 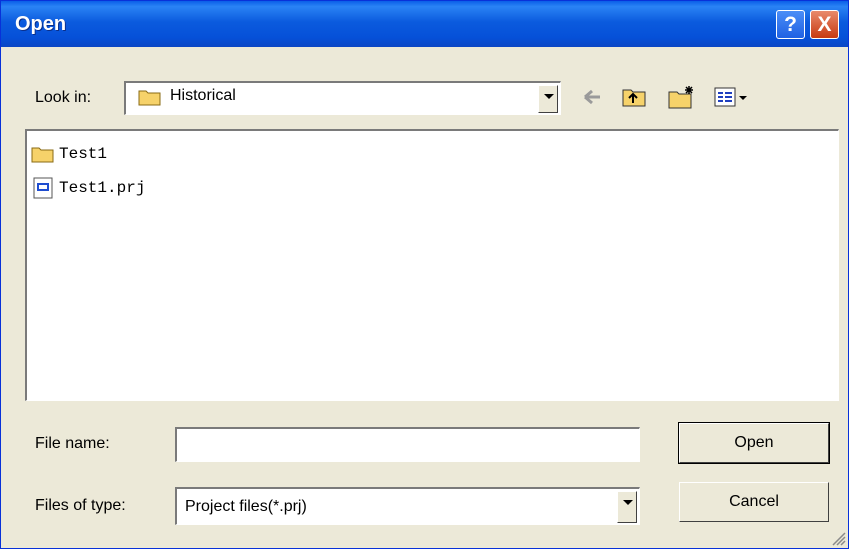 I want to click on close-button: X, so click(x=824, y=24).